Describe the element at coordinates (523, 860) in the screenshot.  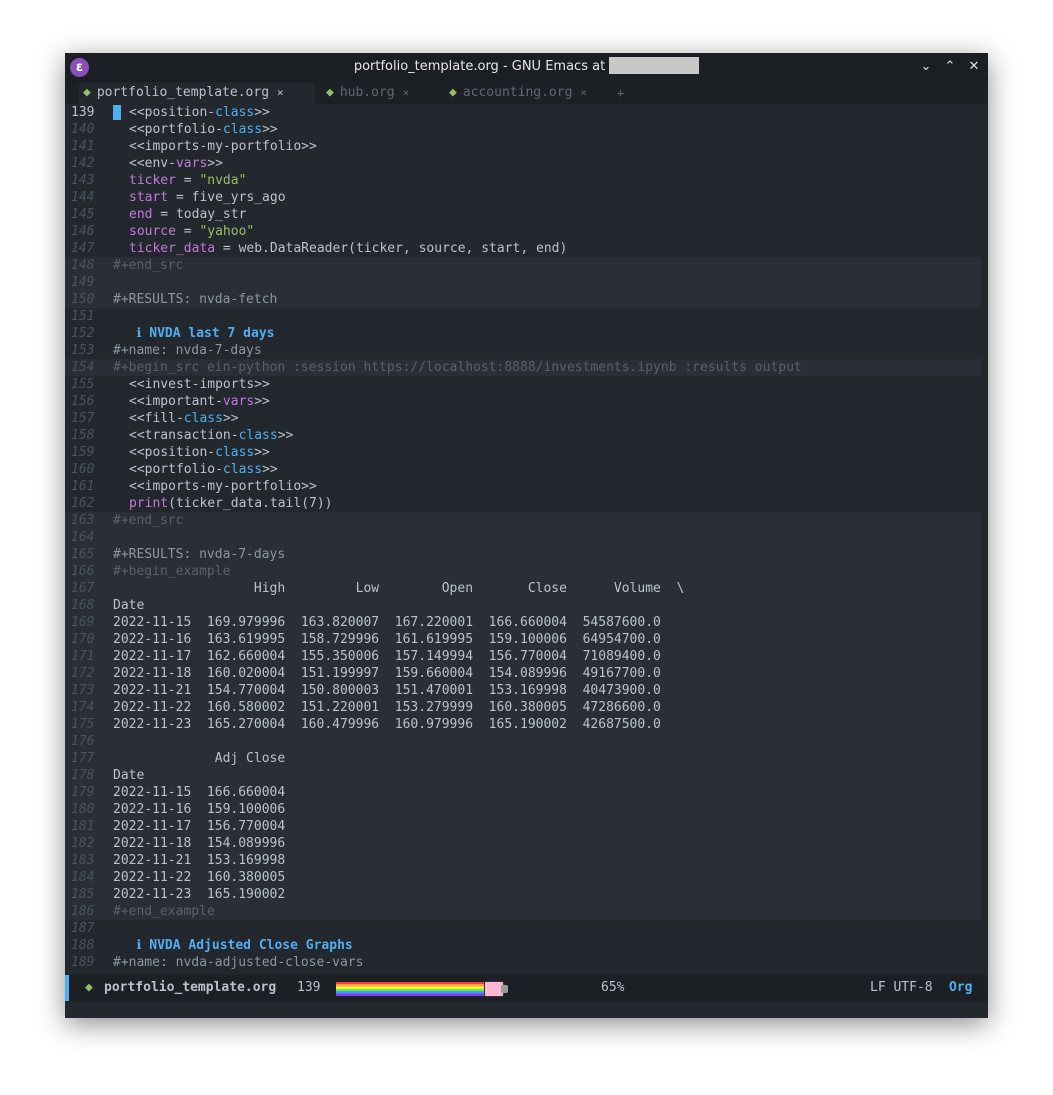
I see `code-line: 183 2022-11-21 153.169998` at that location.